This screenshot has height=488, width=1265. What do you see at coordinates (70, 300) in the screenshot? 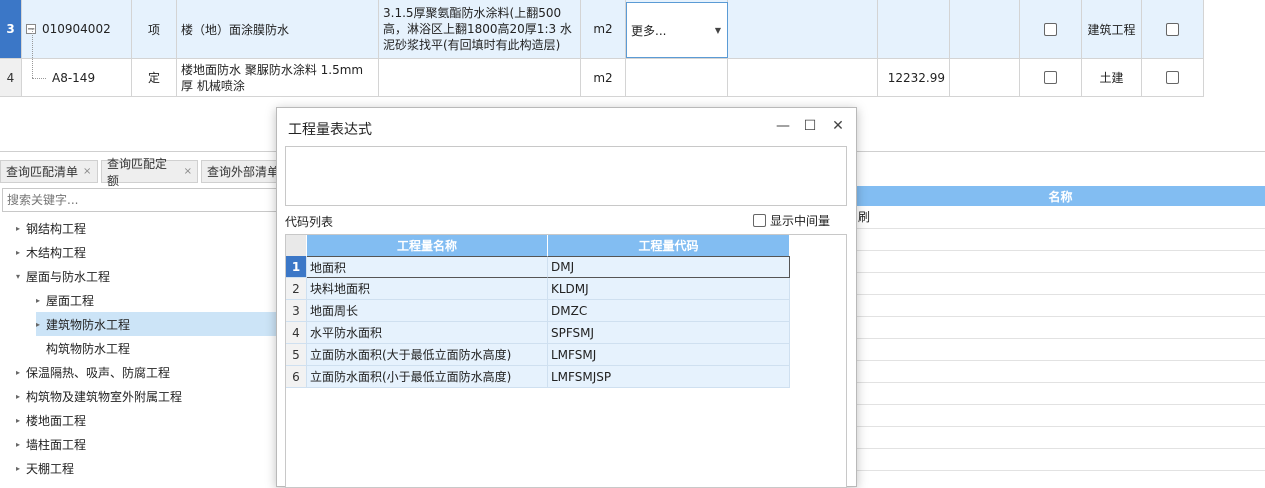
I see `tree-item-label: 屋面工程` at bounding box center [70, 300].